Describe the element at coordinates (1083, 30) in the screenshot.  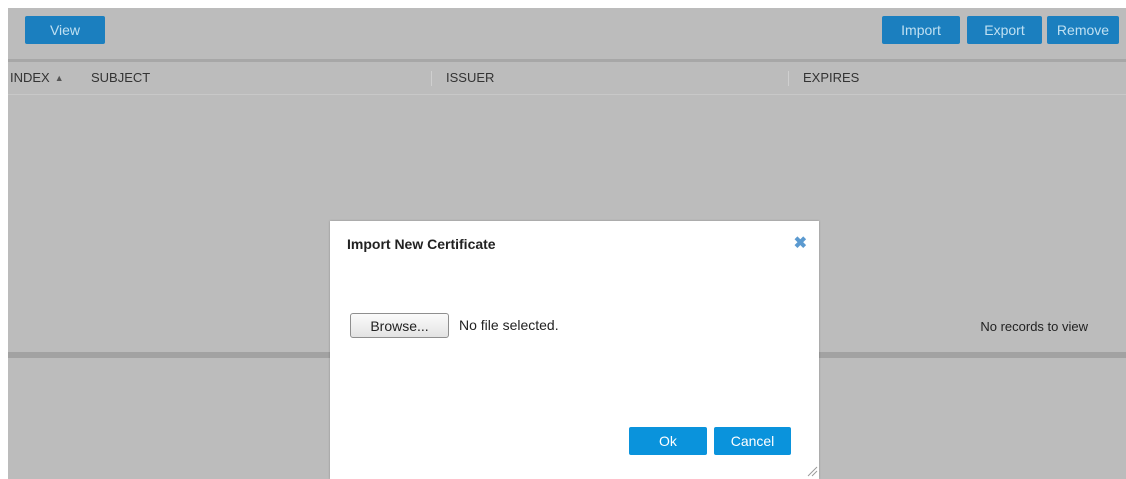
I see `remove-button: Remove` at that location.